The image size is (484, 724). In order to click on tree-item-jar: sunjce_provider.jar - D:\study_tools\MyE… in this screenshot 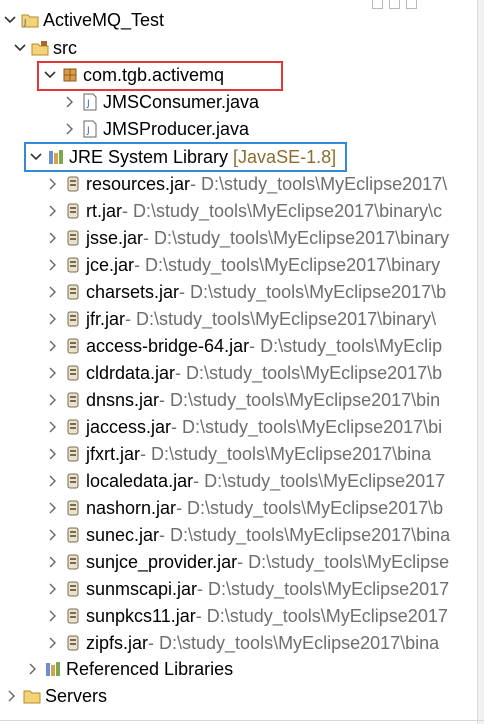, I will do `click(248, 562)`.